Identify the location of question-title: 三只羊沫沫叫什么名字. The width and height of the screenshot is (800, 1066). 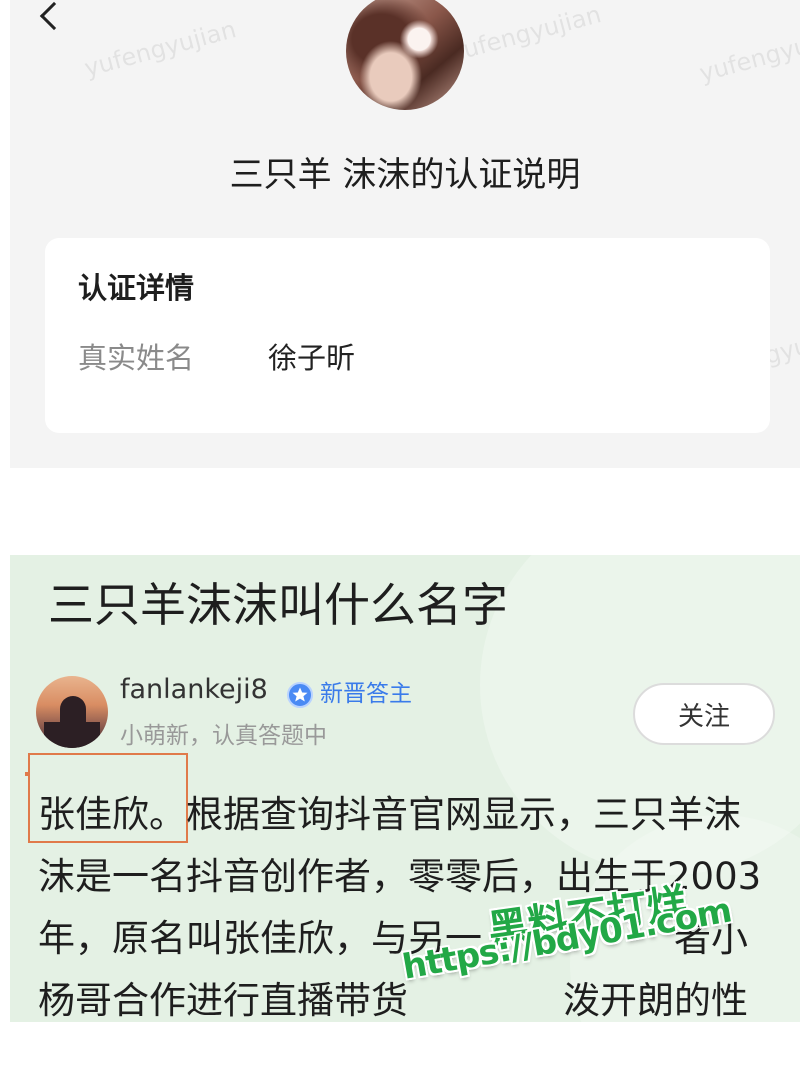
(278, 605).